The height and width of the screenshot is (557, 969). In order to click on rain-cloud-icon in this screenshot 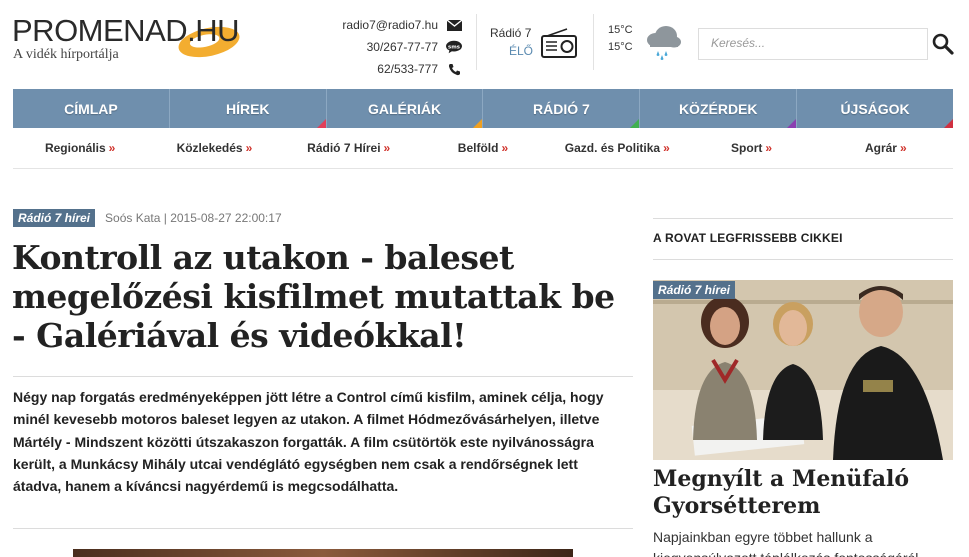, I will do `click(663, 44)`.